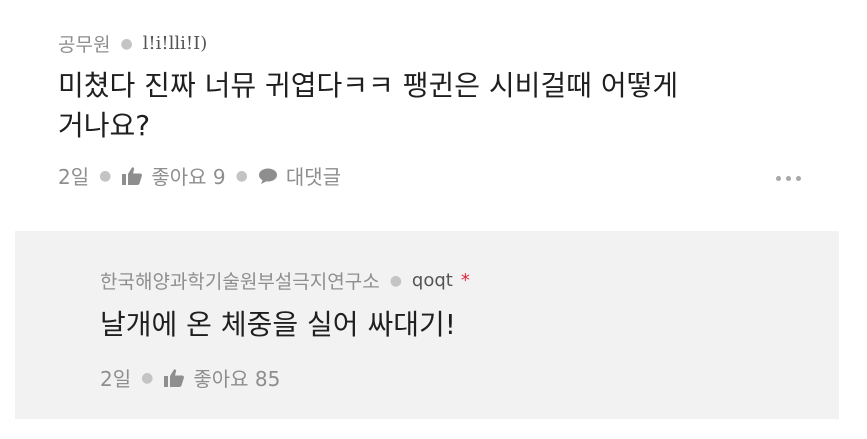 The image size is (867, 439). What do you see at coordinates (268, 176) in the screenshot?
I see `speech-bubble-icon` at bounding box center [268, 176].